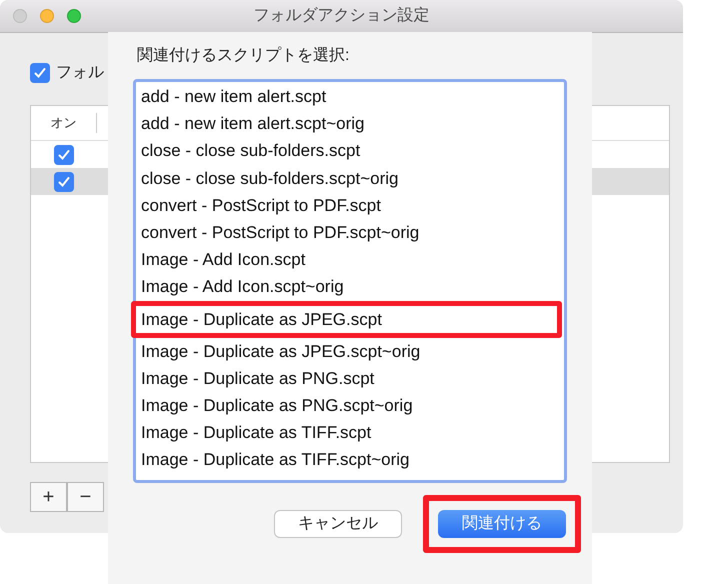  Describe the element at coordinates (350, 286) in the screenshot. I see `script-item: Image - Add Icon.scpt~orig` at that location.